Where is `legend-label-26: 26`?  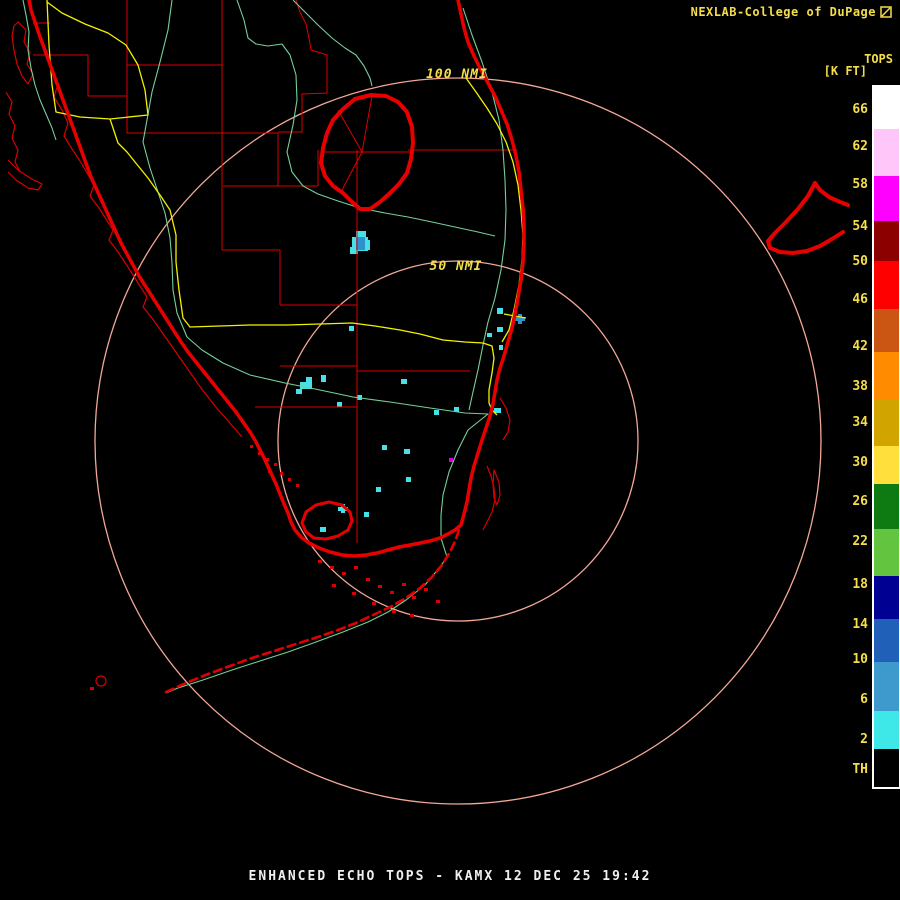
legend-label-26: 26 is located at coordinates (860, 501).